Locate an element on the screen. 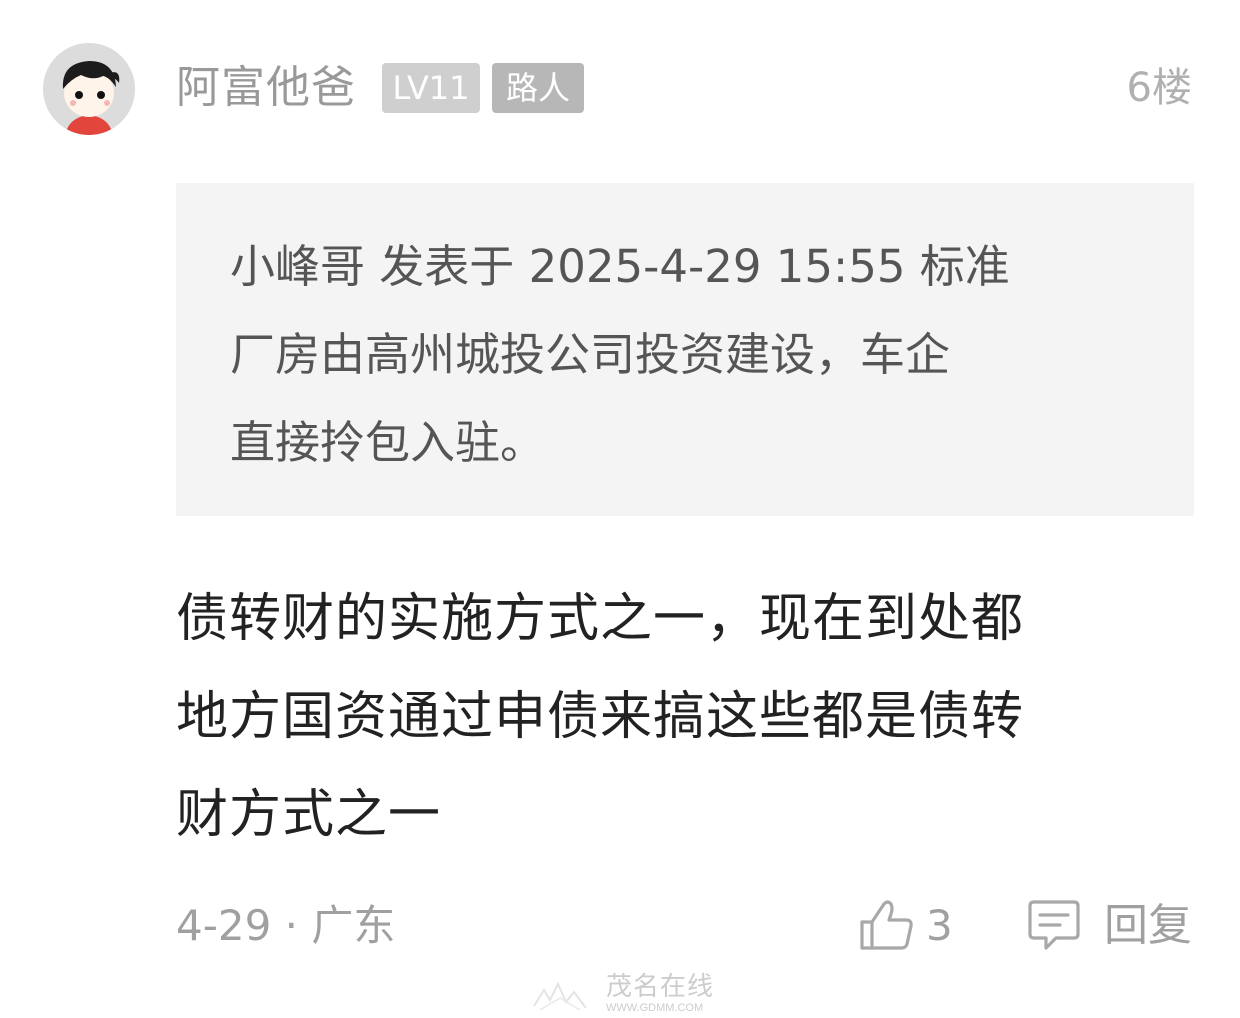  watermark-url: WWW.GDMM.COM is located at coordinates (655, 1008).